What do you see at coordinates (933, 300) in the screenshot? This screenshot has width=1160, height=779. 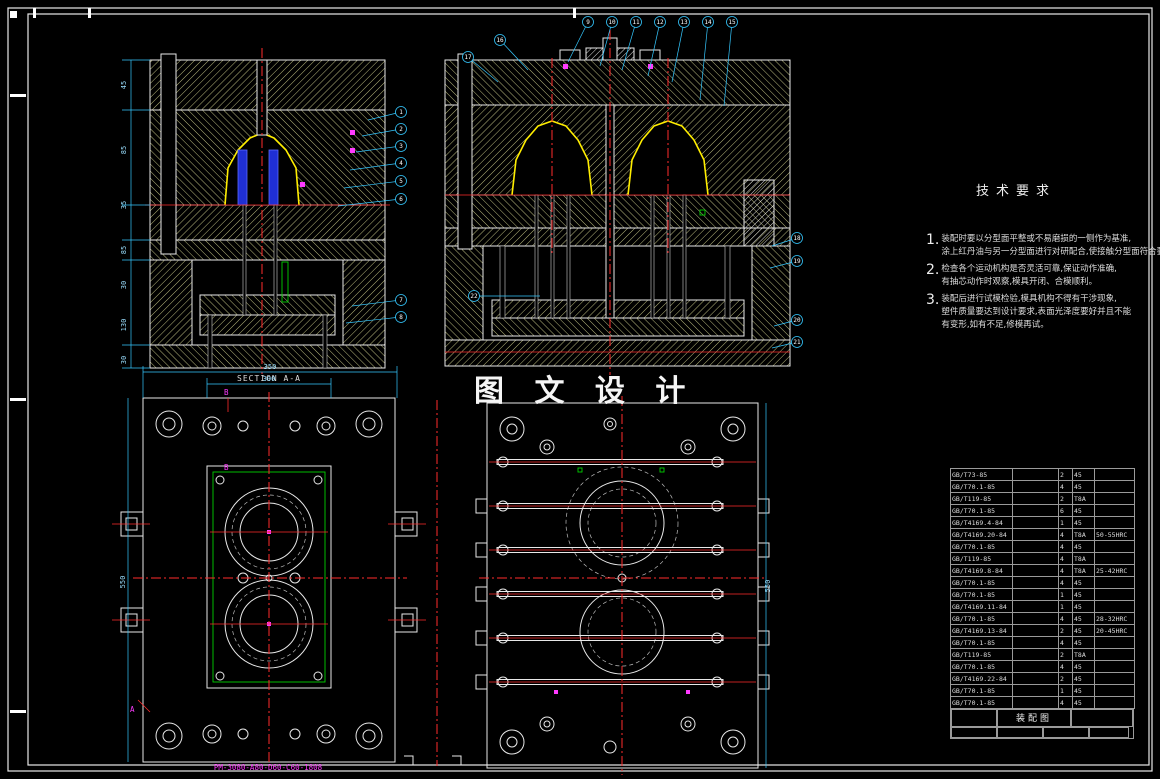 I see `tech-item-number: 3.` at bounding box center [933, 300].